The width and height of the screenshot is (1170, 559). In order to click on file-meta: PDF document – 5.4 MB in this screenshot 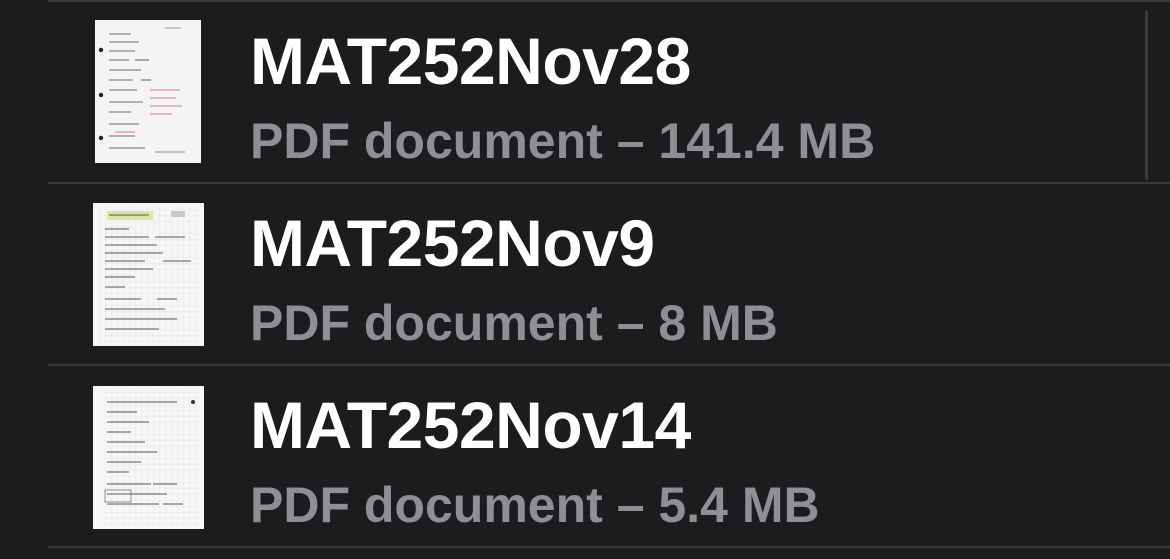, I will do `click(535, 505)`.